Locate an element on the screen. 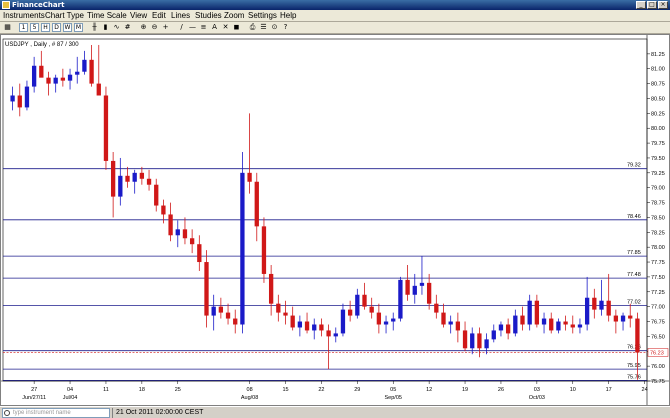  y-tick-label: 76.50 is located at coordinates (658, 337).